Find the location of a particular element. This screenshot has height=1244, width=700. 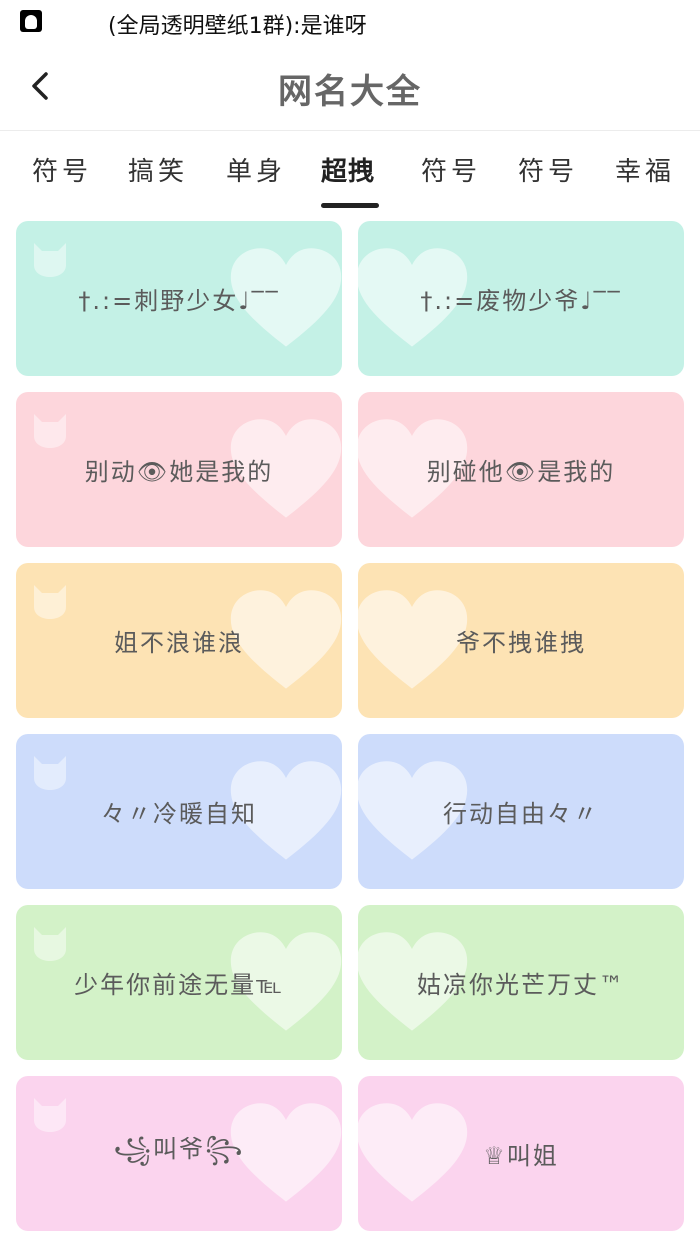

nickname-card: ꧁叫爷꧂ is located at coordinates (179, 1153).